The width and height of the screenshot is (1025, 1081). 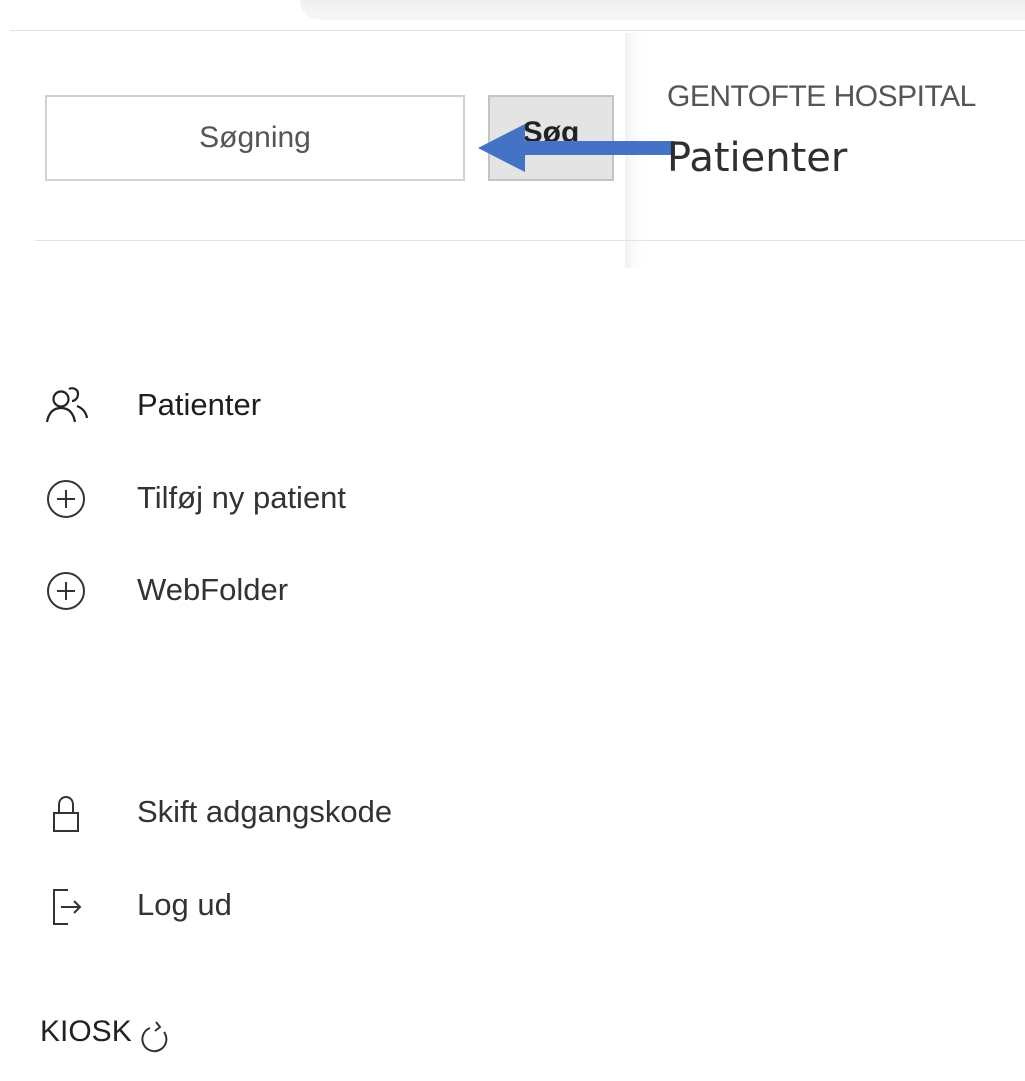 I want to click on nav-item-webfolder: WebFolder, so click(x=166, y=590).